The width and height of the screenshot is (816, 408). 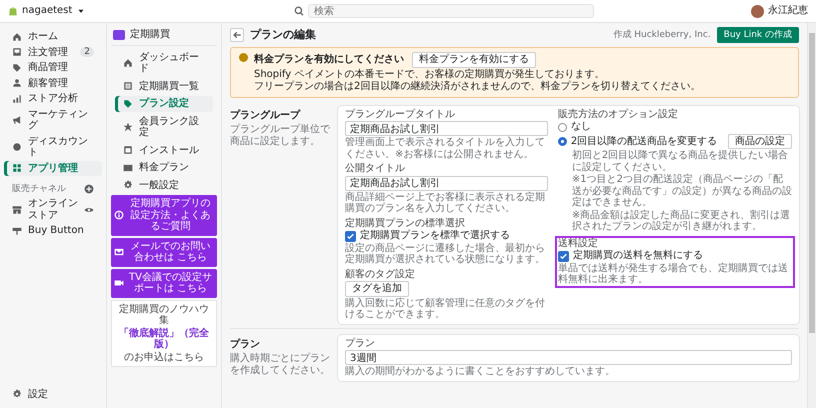 I want to click on sidebar-item: Buy Button, so click(x=53, y=231).